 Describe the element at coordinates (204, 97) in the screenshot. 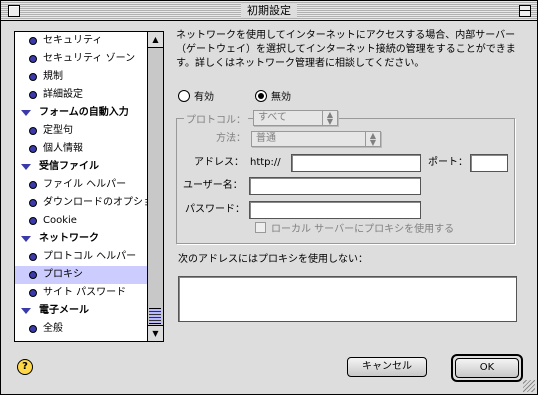

I see `enable-radio-label: 有効` at that location.